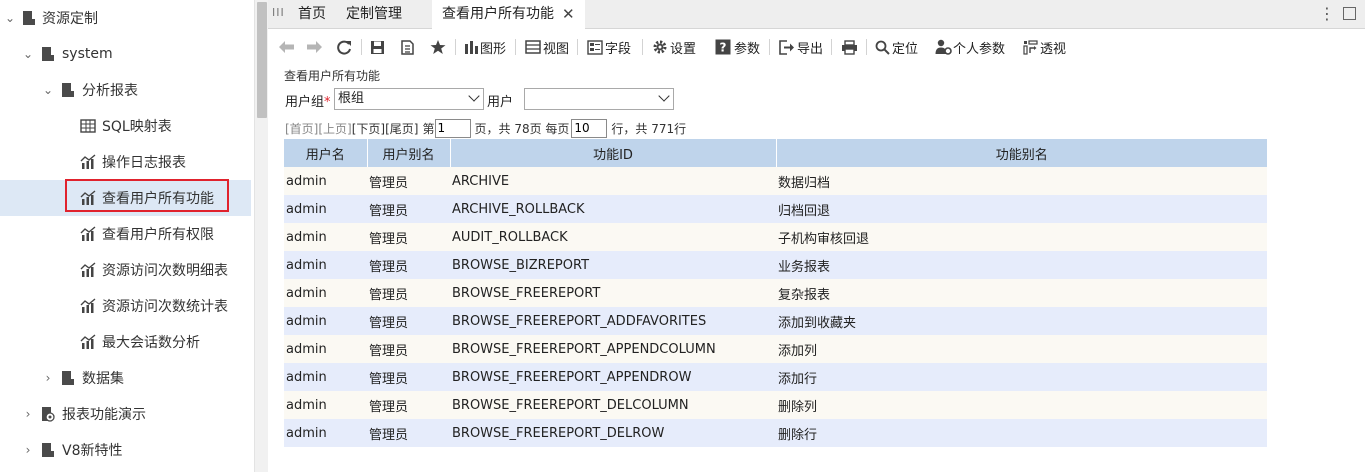  I want to click on refresh-icon, so click(344, 47).